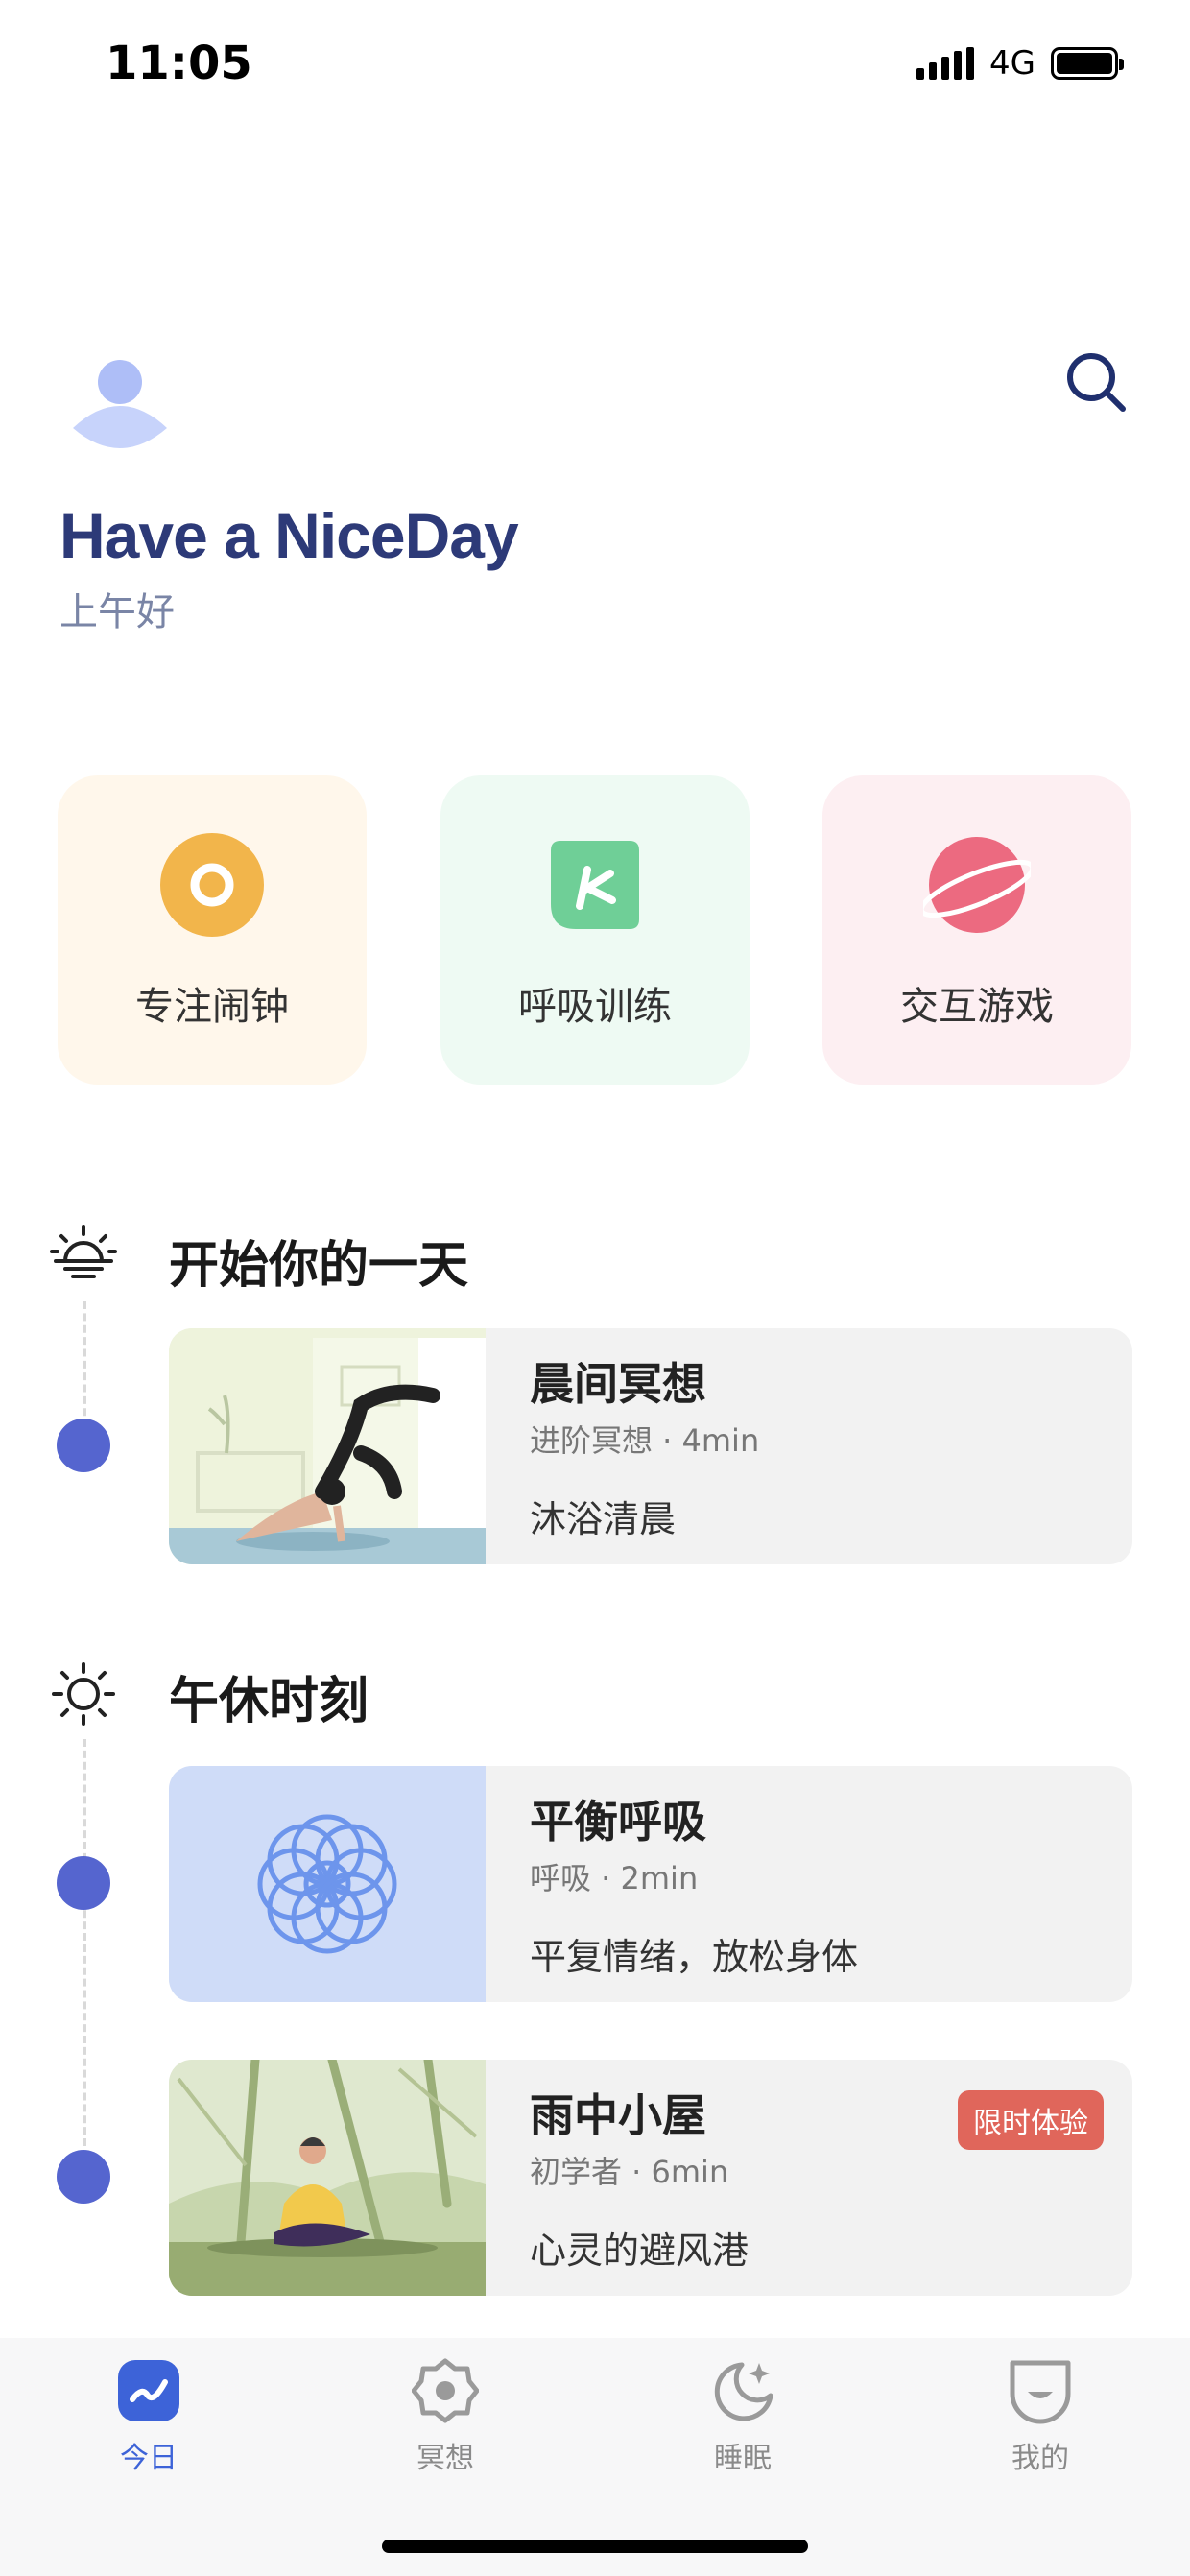 Image resolution: width=1190 pixels, height=2576 pixels. I want to click on focus-alarm-label: 专注闹钟, so click(212, 1007).